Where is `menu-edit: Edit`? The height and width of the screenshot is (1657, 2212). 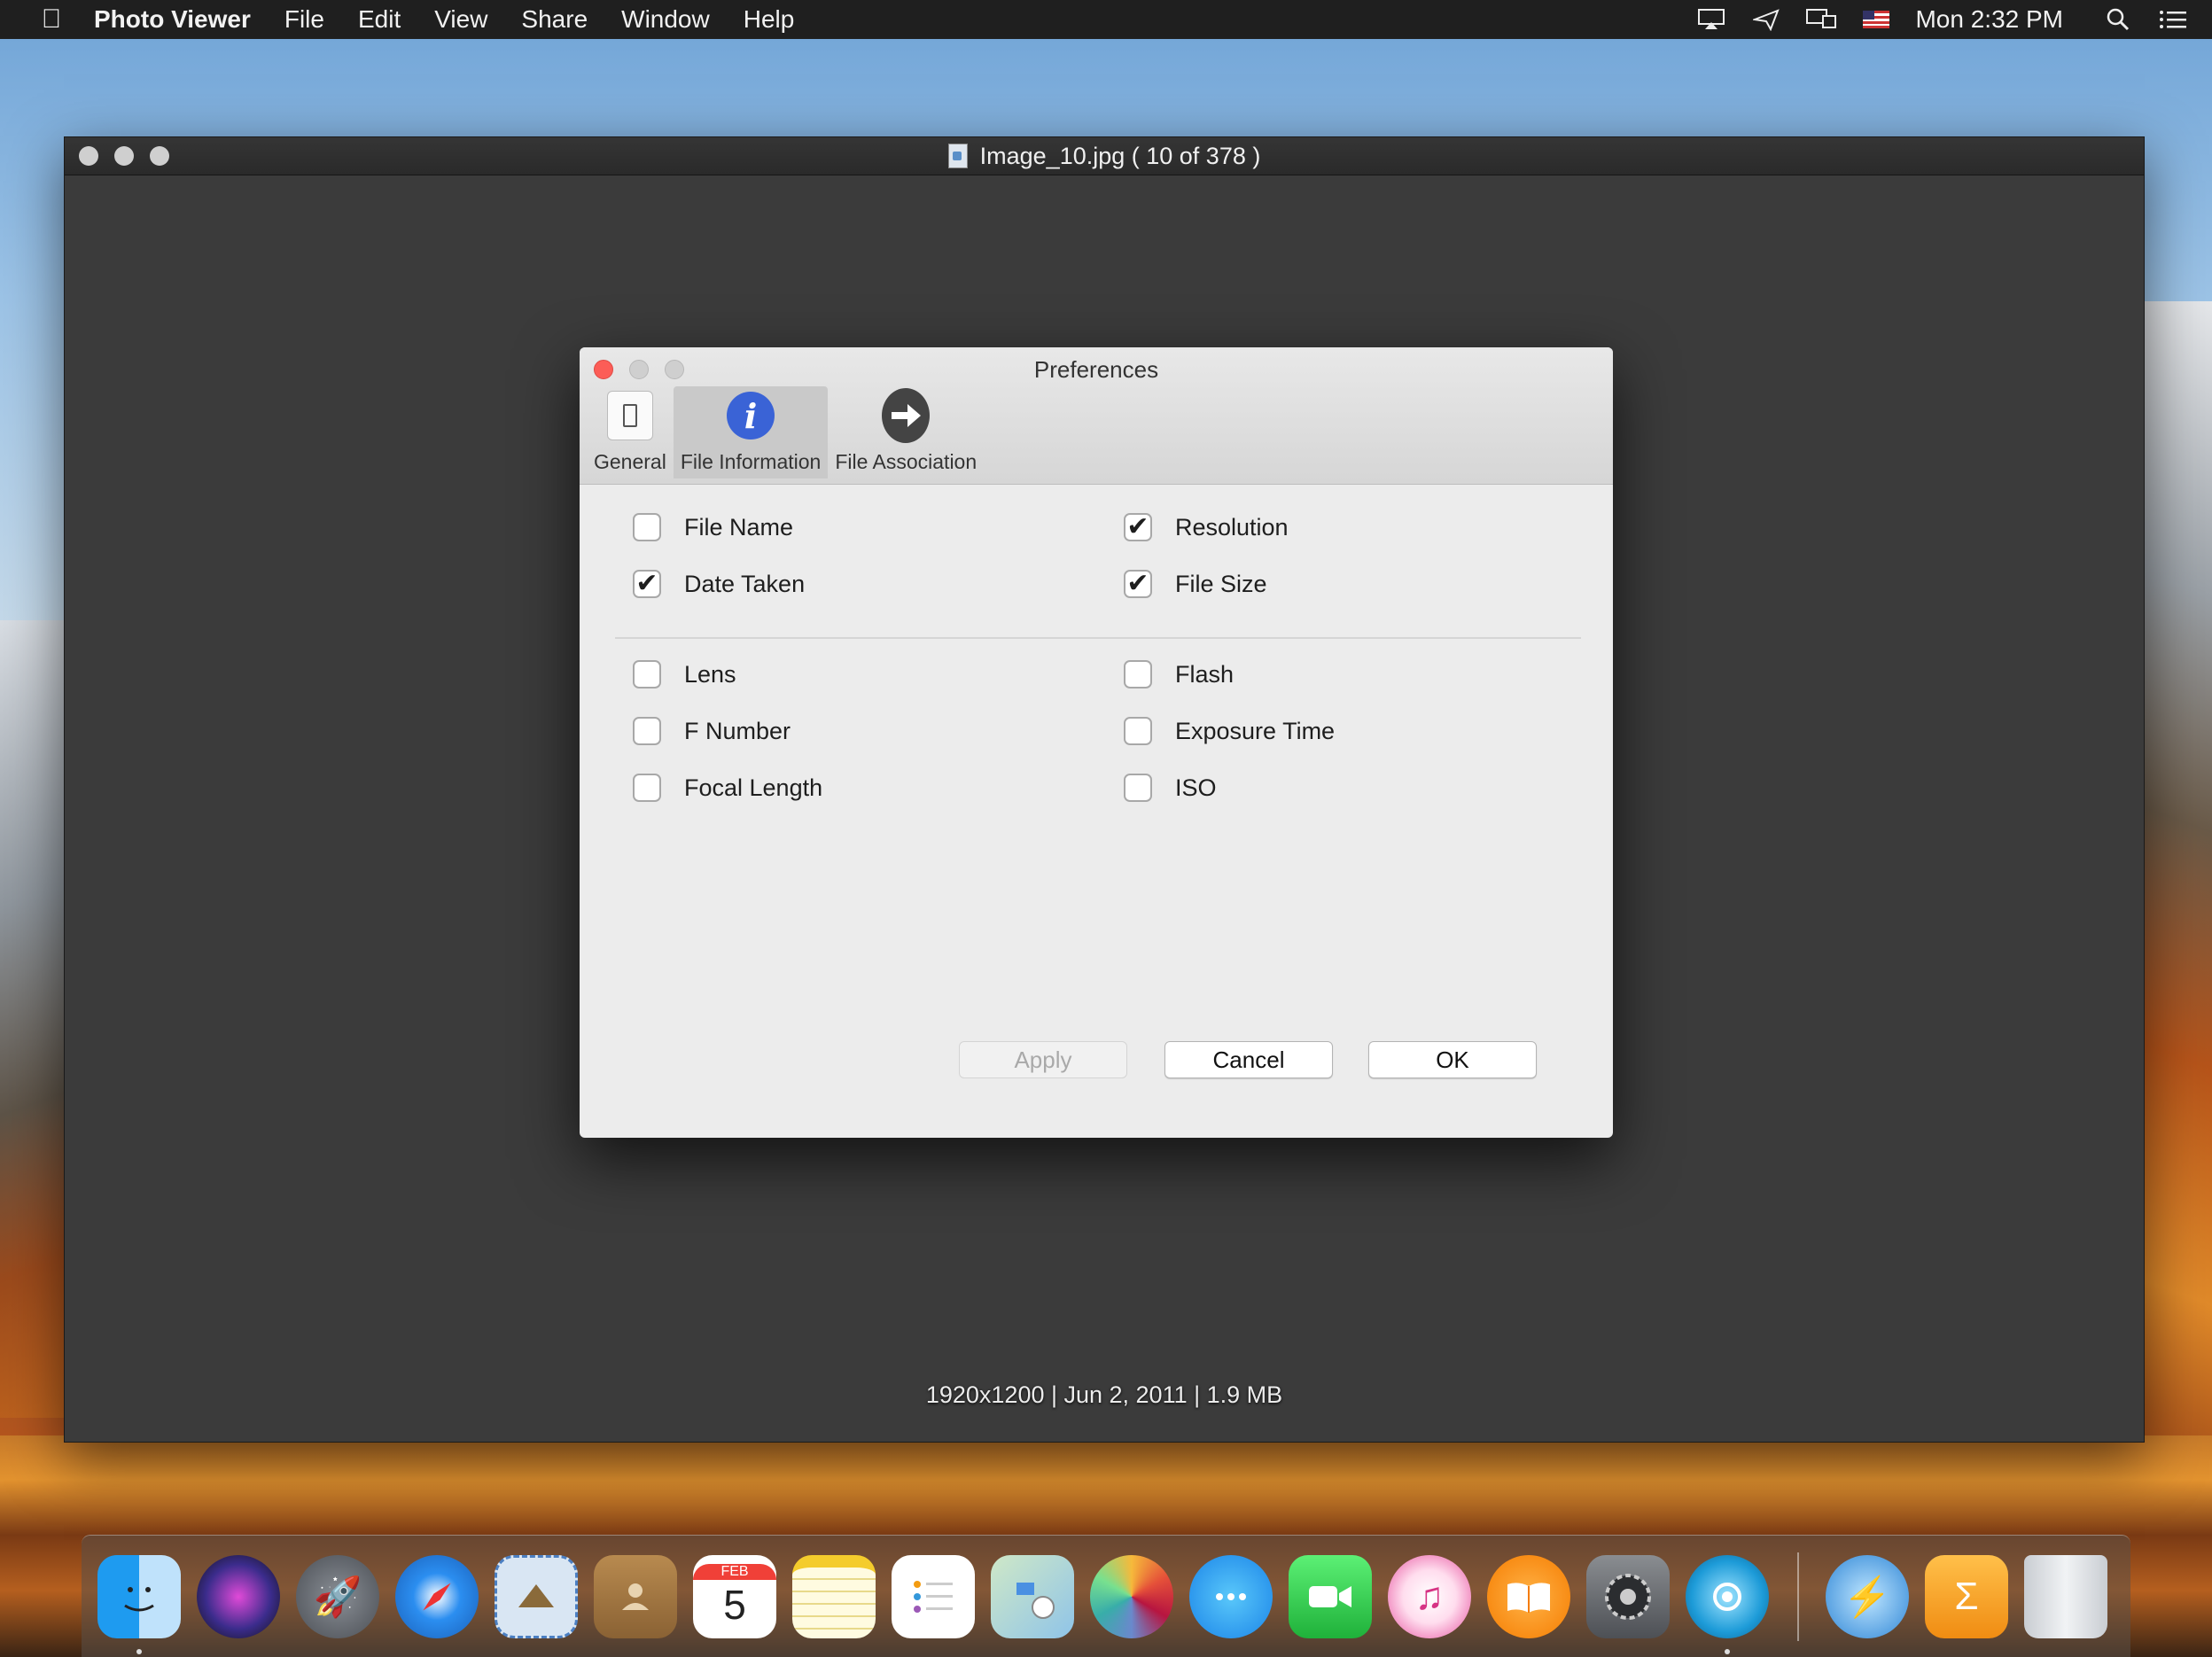
menu-edit: Edit is located at coordinates (379, 19).